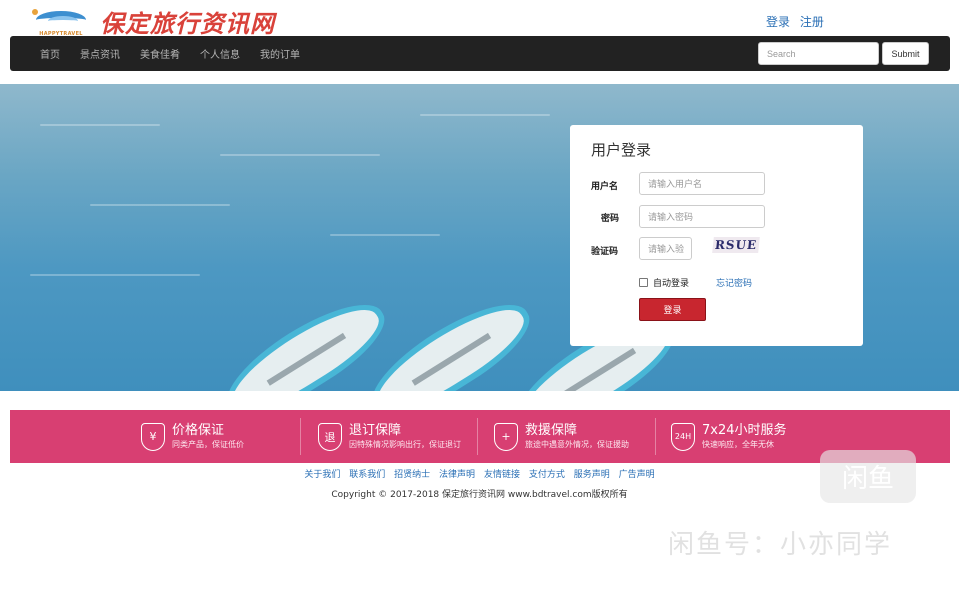 The image size is (959, 599). Describe the element at coordinates (738, 444) in the screenshot. I see `guarantee-subtitle: 快速响应，全年无休` at that location.